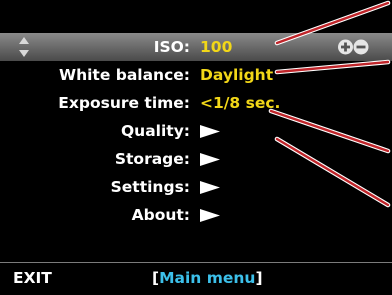 Image resolution: width=392 pixels, height=295 pixels. What do you see at coordinates (152, 159) in the screenshot?
I see `storage-label: Storage:` at bounding box center [152, 159].